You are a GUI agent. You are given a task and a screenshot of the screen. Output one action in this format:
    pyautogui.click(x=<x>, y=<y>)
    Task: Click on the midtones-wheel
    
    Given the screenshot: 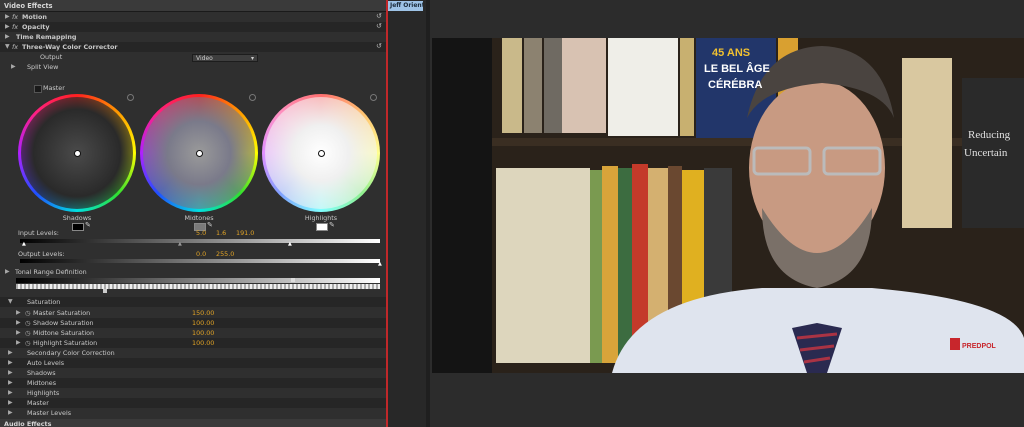 What is the action you would take?
    pyautogui.click(x=199, y=153)
    